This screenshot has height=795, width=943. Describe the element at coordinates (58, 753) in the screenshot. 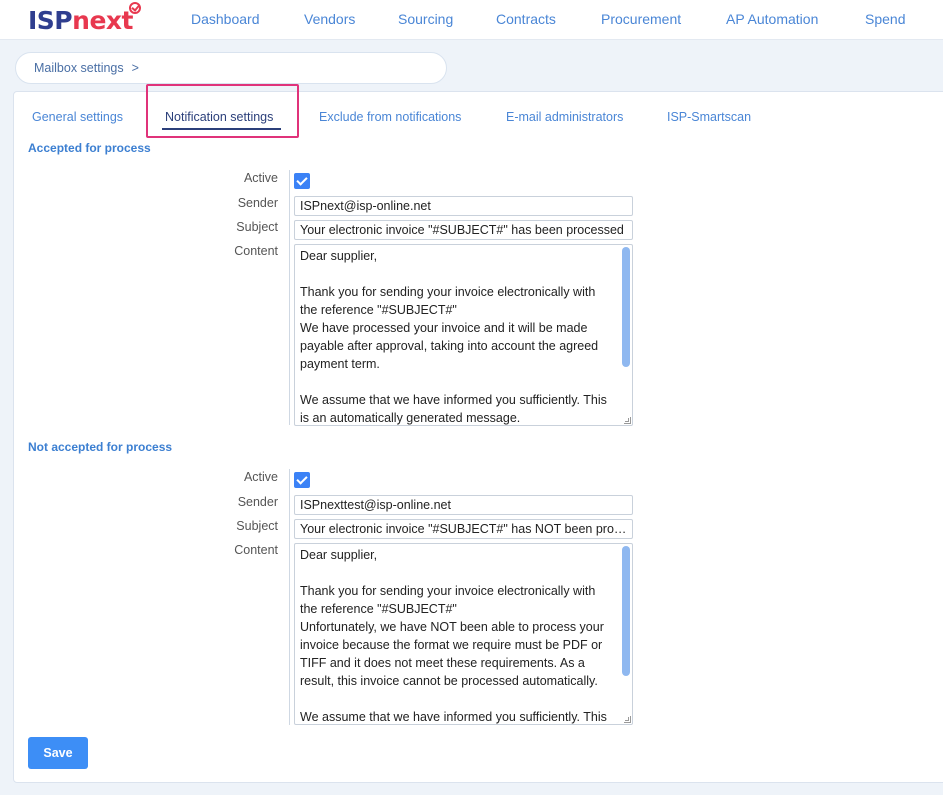

I see `save-button: Save` at that location.